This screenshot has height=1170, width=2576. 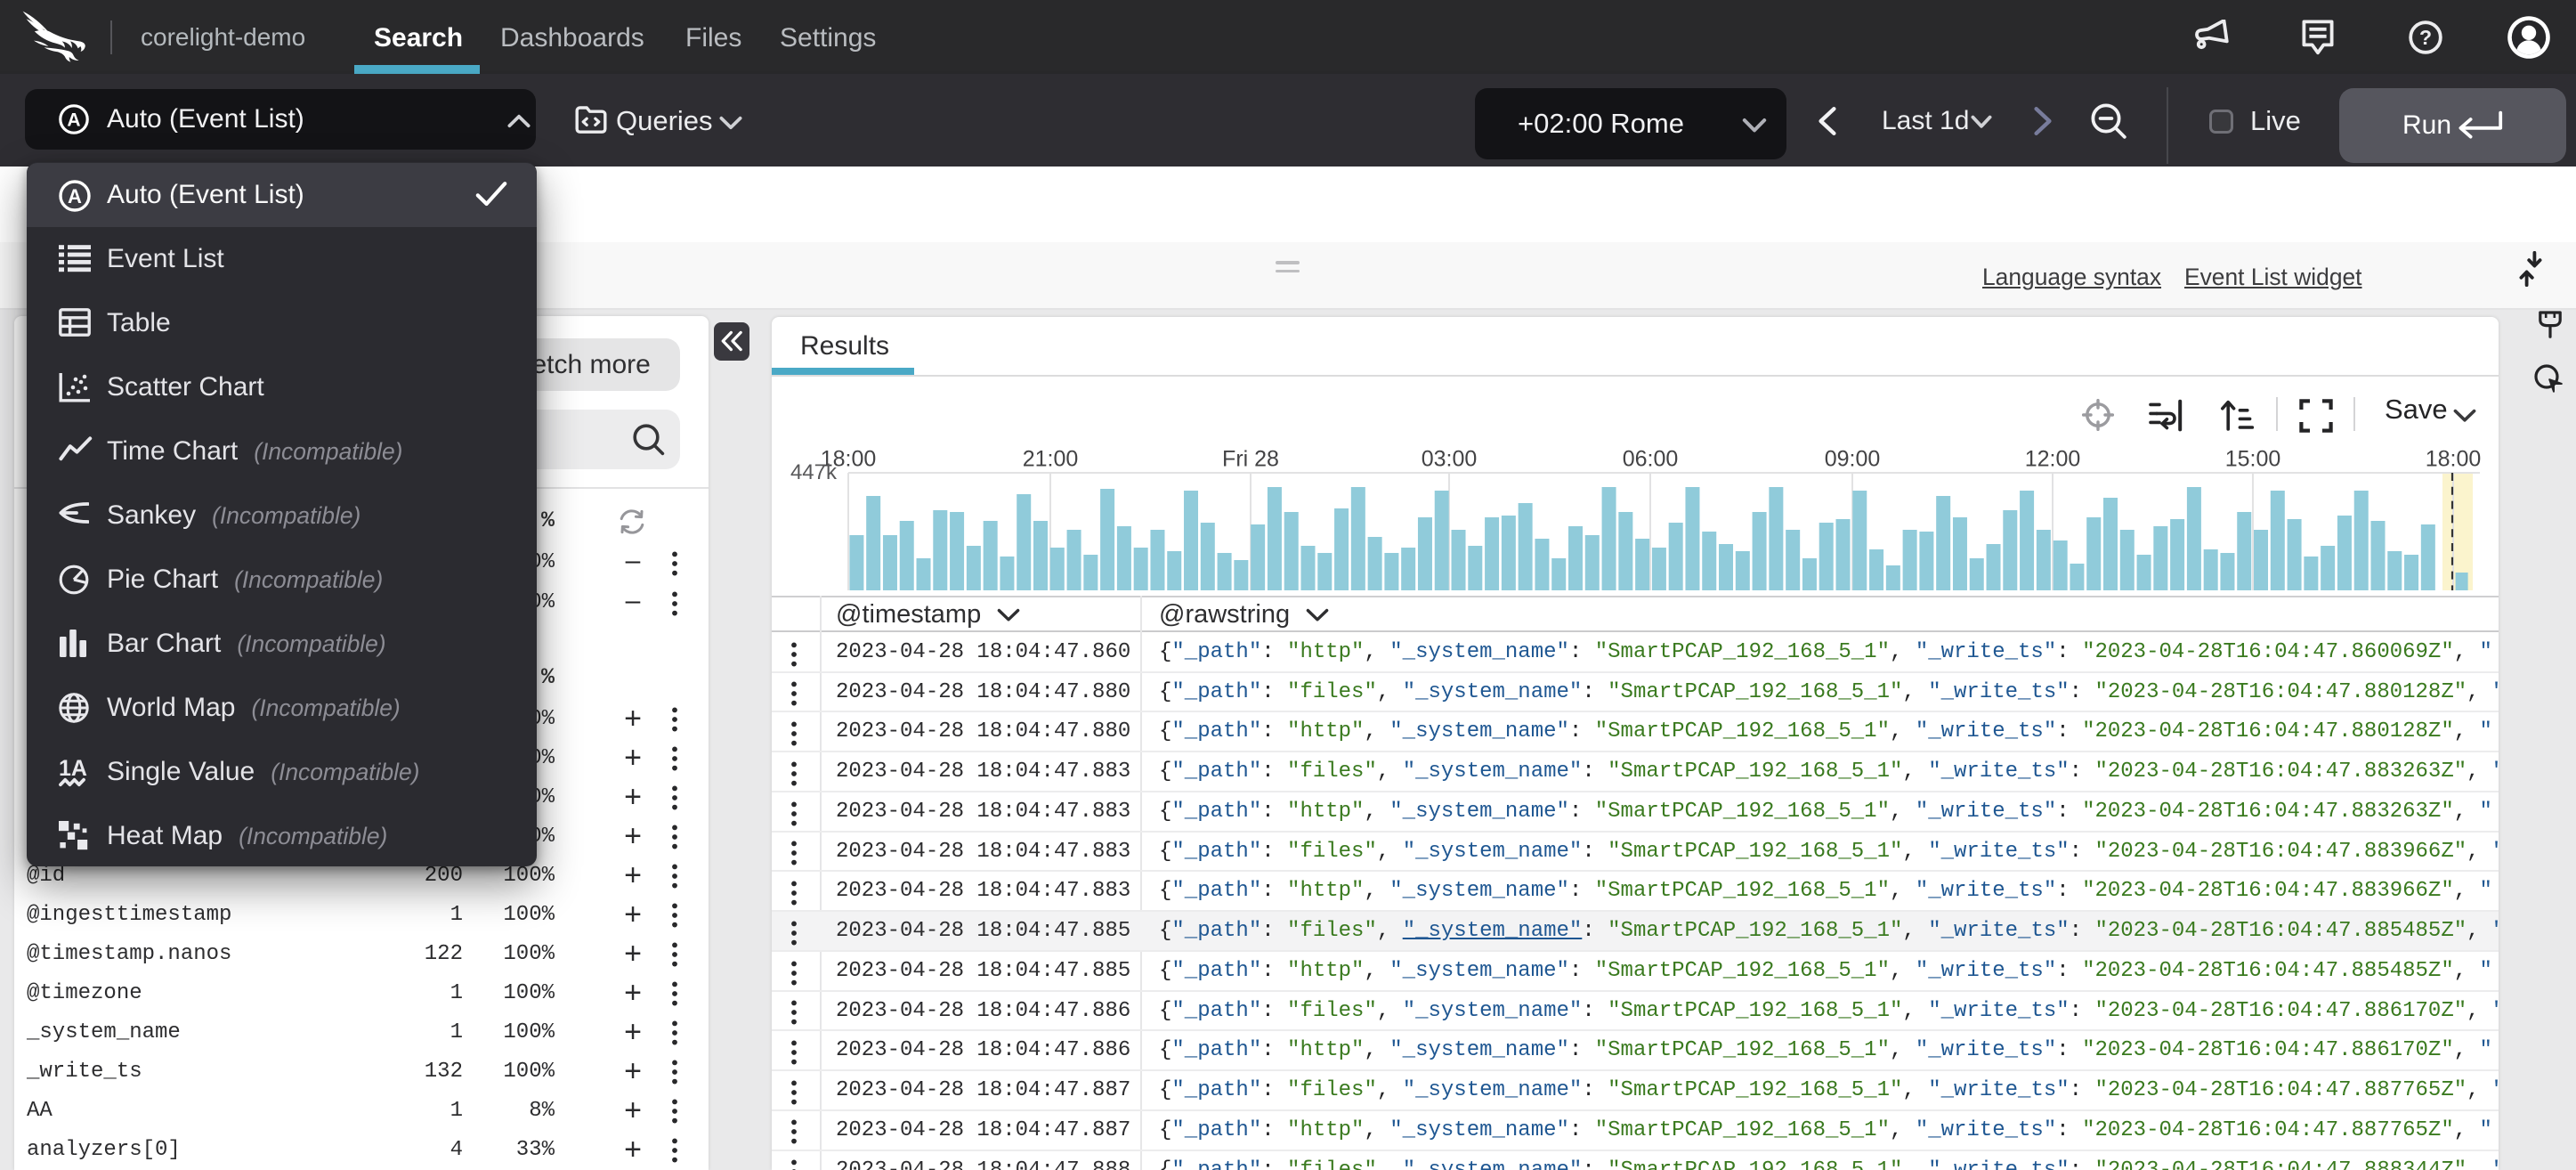 What do you see at coordinates (1250, 458) in the screenshot?
I see `svg-text: Fri 28` at bounding box center [1250, 458].